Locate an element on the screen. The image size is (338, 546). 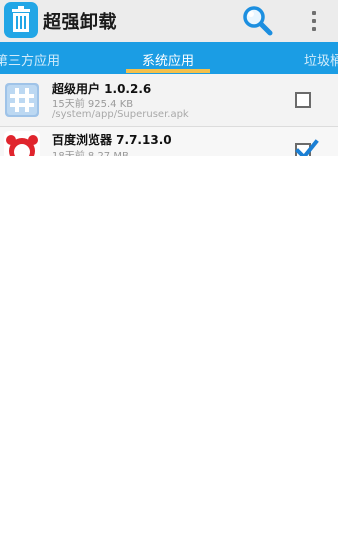
app-path: /system/app/Superuser.apk is located at coordinates (120, 114).